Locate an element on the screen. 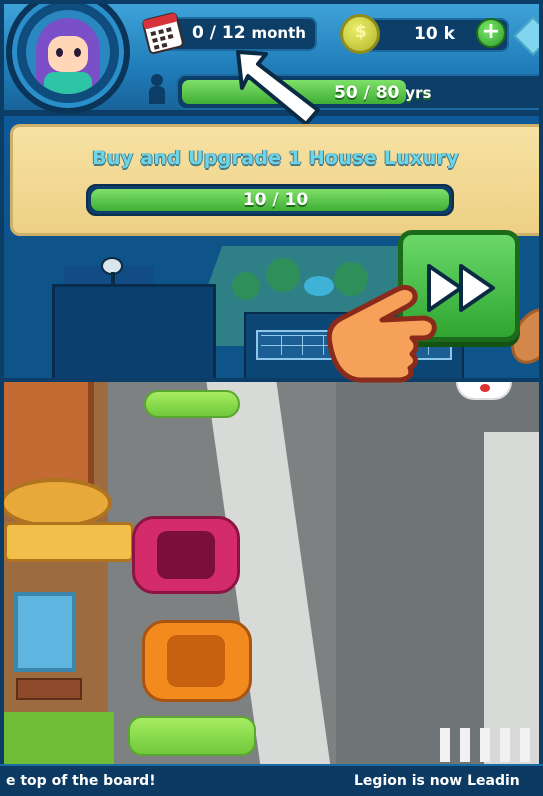  grass is located at coordinates (59, 740).